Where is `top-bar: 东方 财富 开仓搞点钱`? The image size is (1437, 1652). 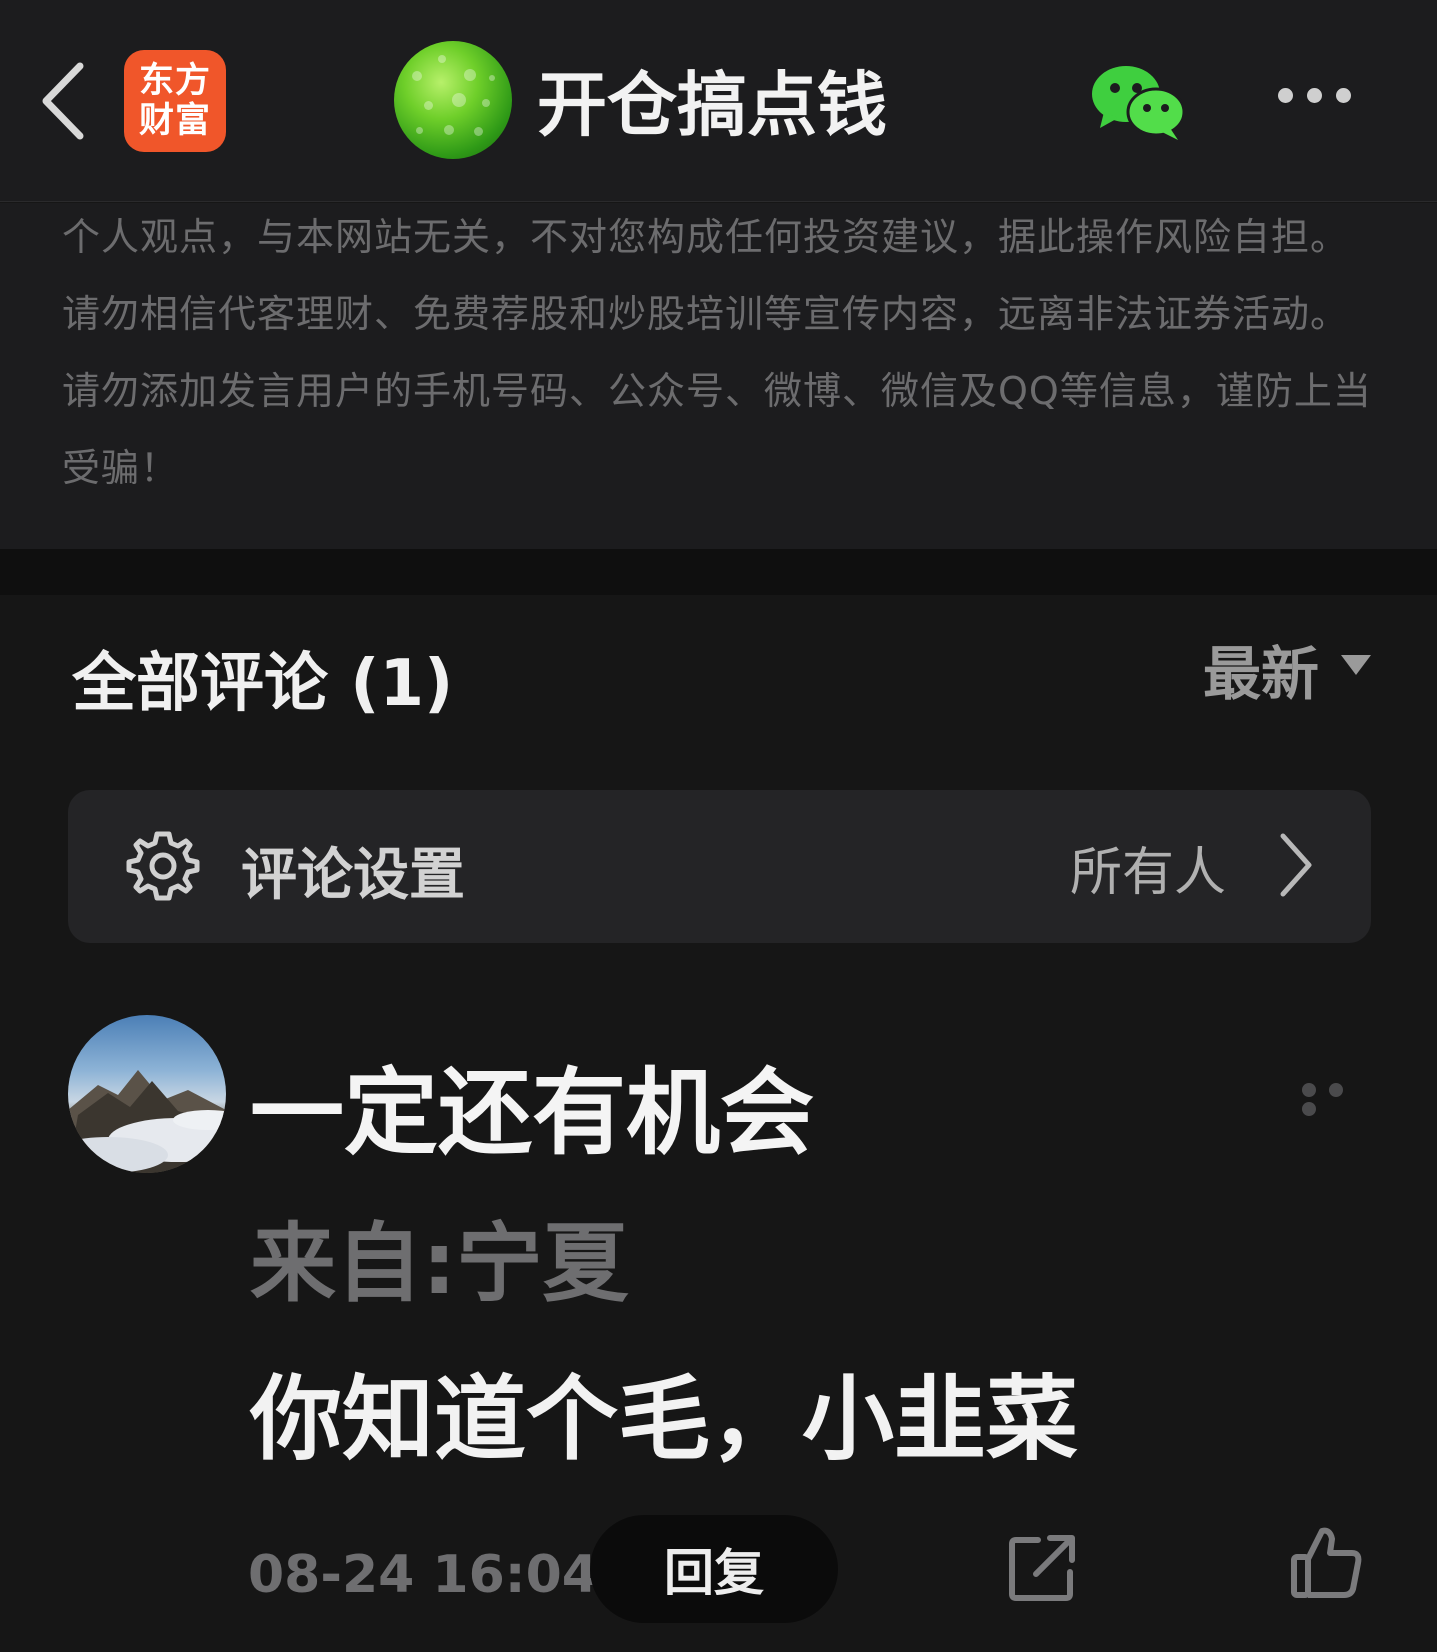
top-bar: 东方 财富 开仓搞点钱 is located at coordinates (718, 101).